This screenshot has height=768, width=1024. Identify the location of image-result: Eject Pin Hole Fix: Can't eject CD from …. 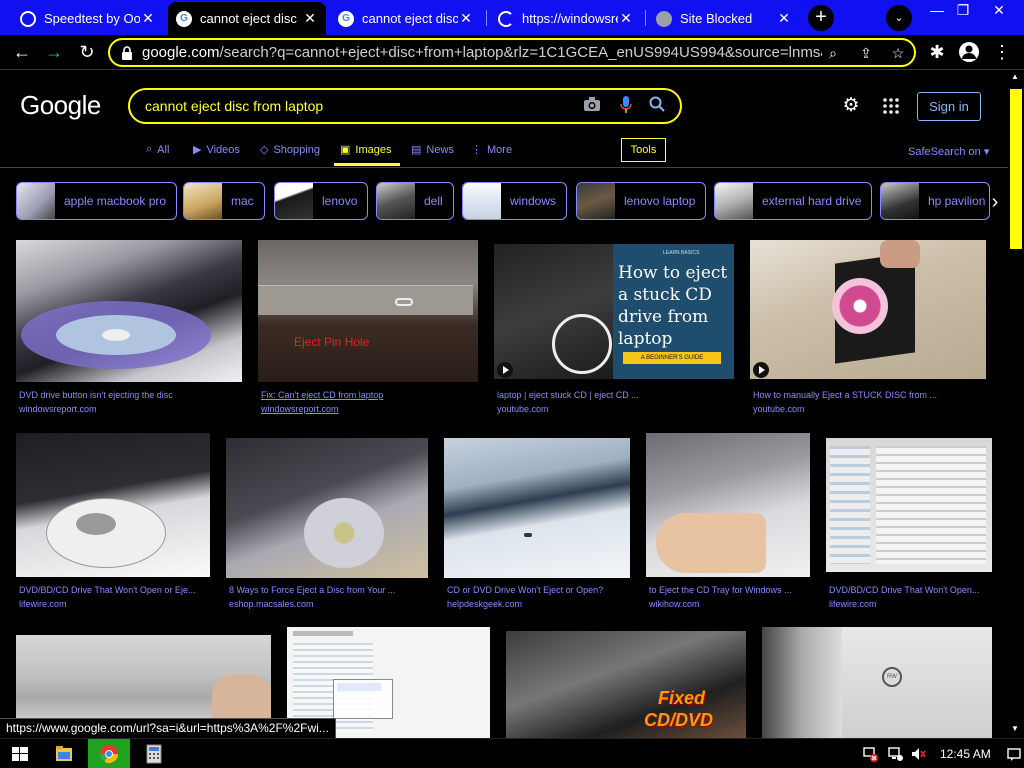
(368, 328).